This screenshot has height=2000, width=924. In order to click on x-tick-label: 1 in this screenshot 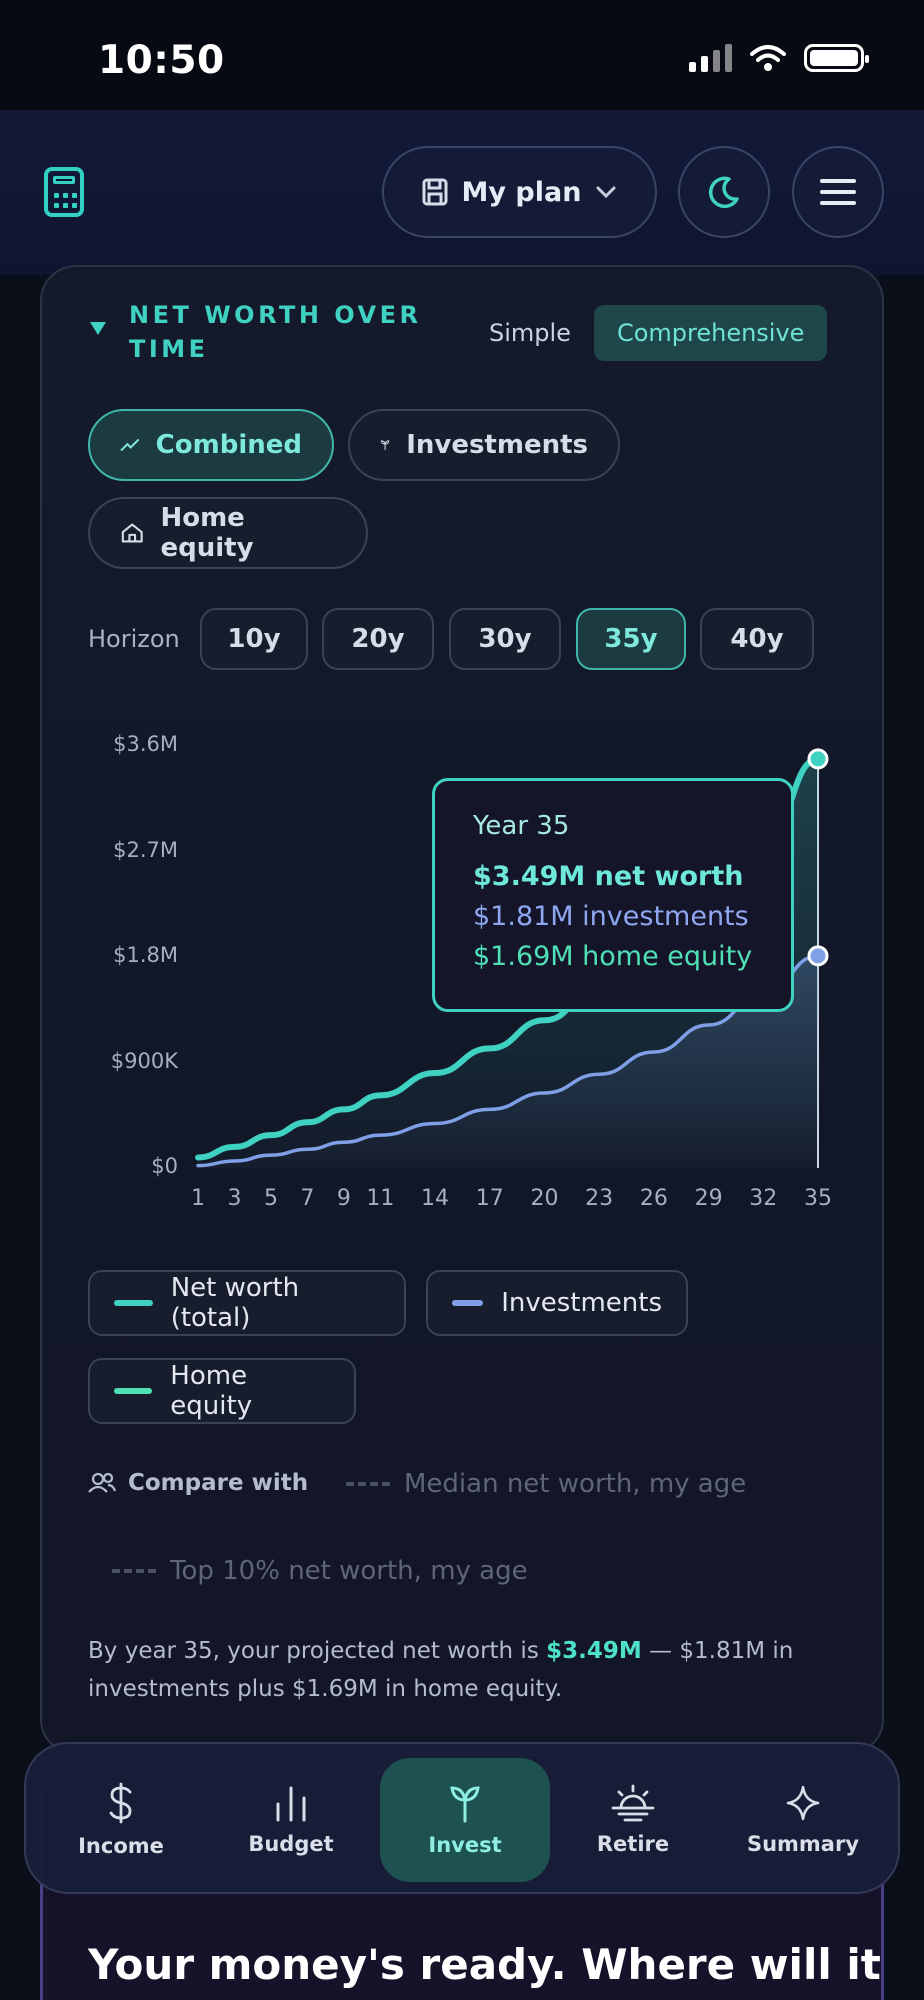, I will do `click(198, 1198)`.